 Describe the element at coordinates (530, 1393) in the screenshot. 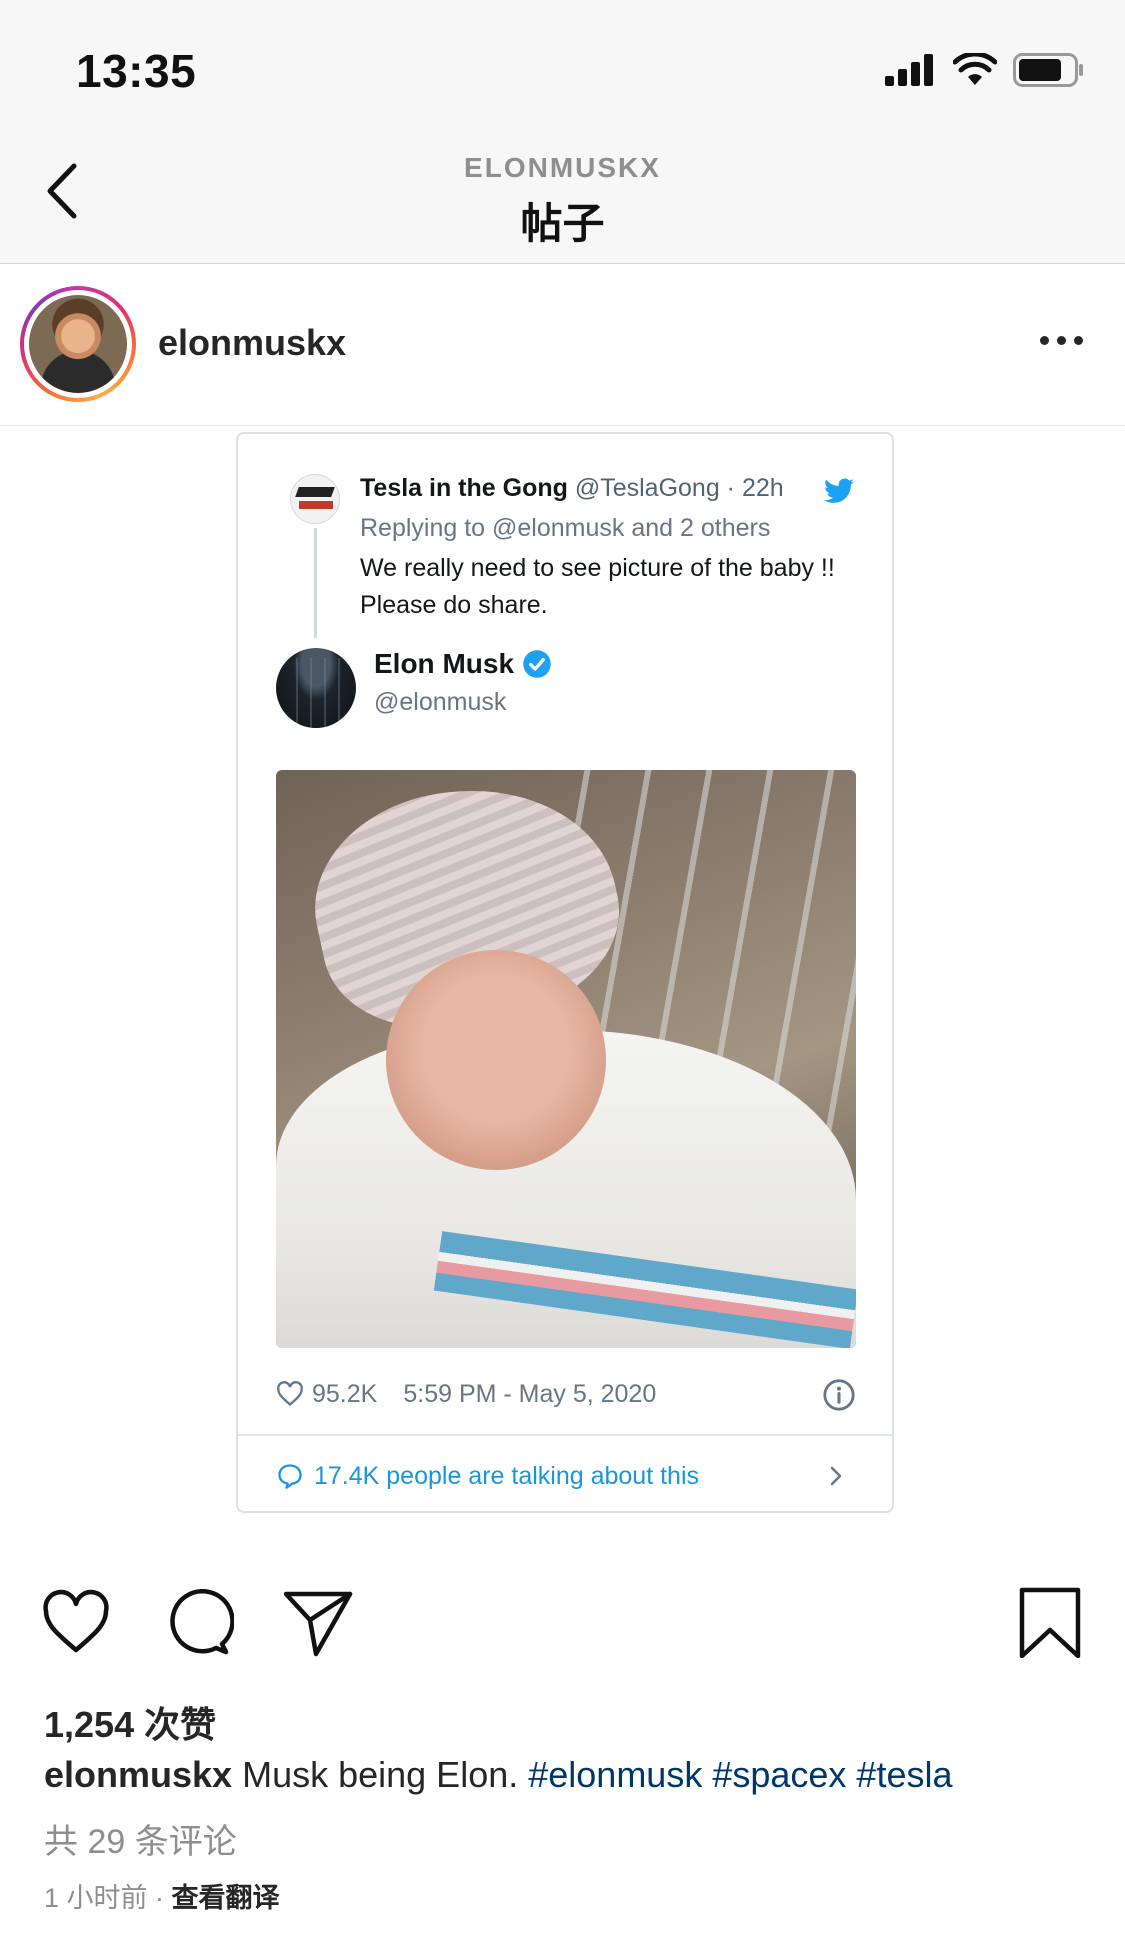

I see `tweet-timestamp: 5:59 PM - May 5, 2020` at that location.